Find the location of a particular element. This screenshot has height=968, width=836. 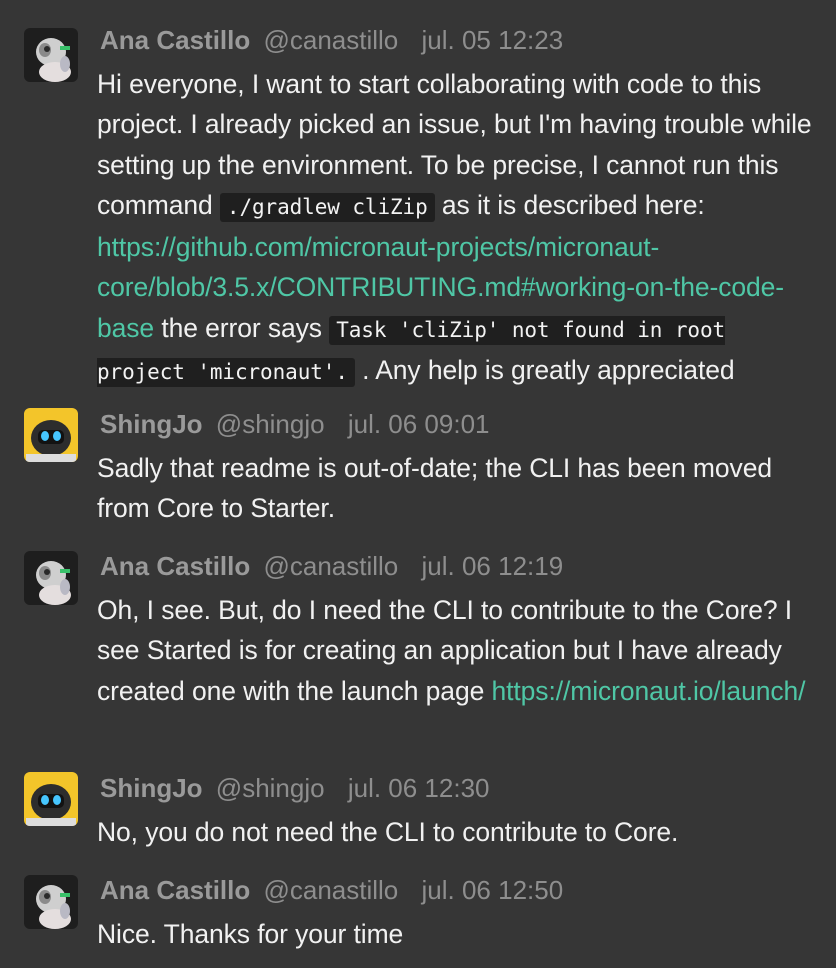

message-timestamp: jul. 06 12:50 is located at coordinates (492, 890).